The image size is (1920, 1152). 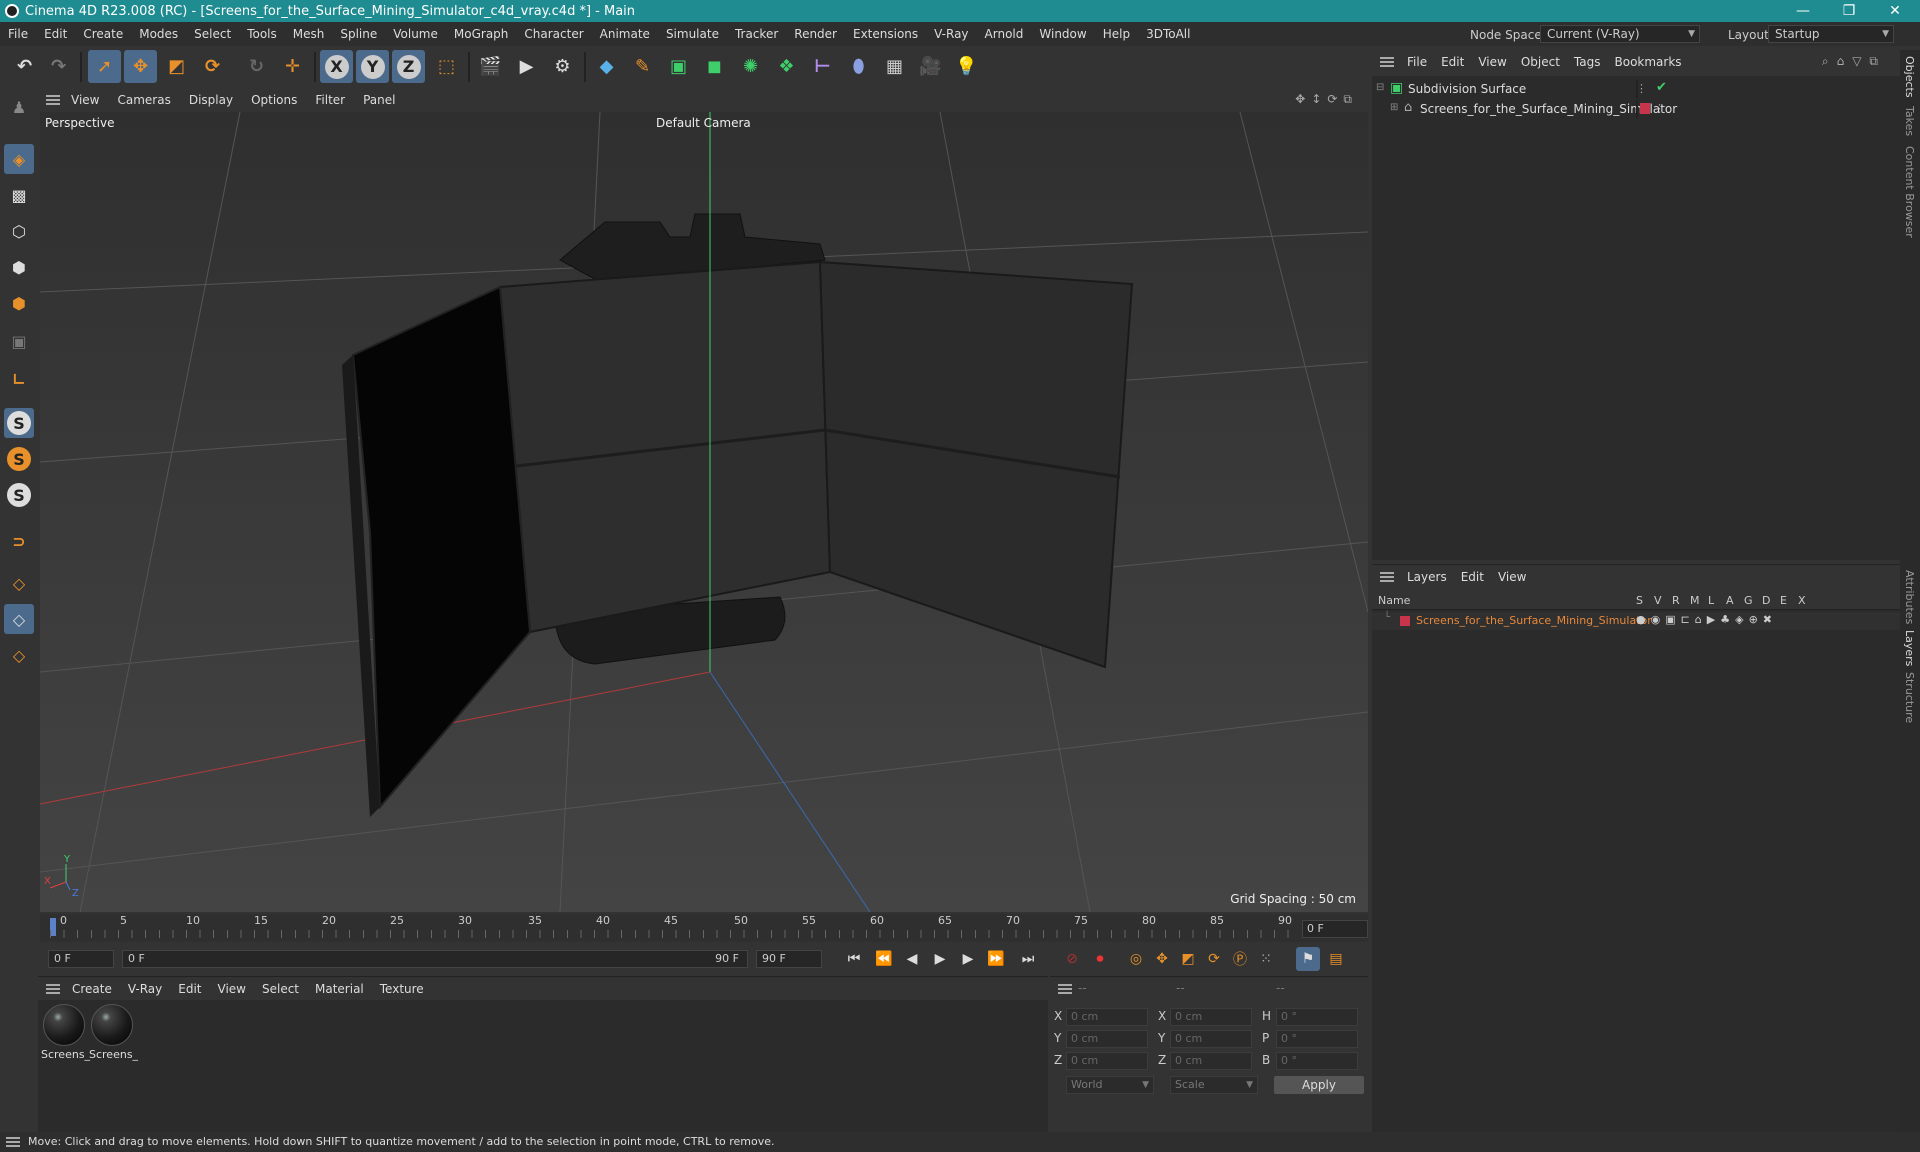 I want to click on solo-hierarchy-icon: S, so click(x=19, y=459).